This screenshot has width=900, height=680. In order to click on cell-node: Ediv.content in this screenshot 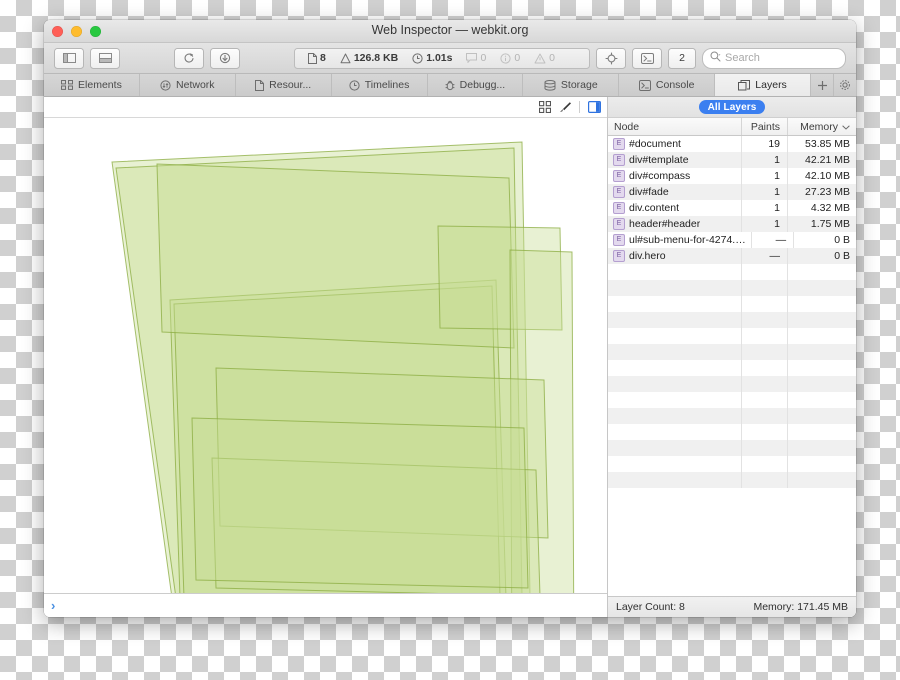, I will do `click(675, 208)`.